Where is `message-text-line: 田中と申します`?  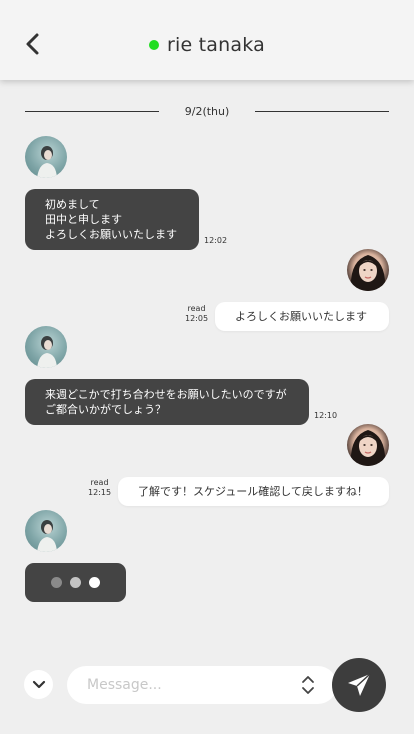 message-text-line: 田中と申します is located at coordinates (83, 219).